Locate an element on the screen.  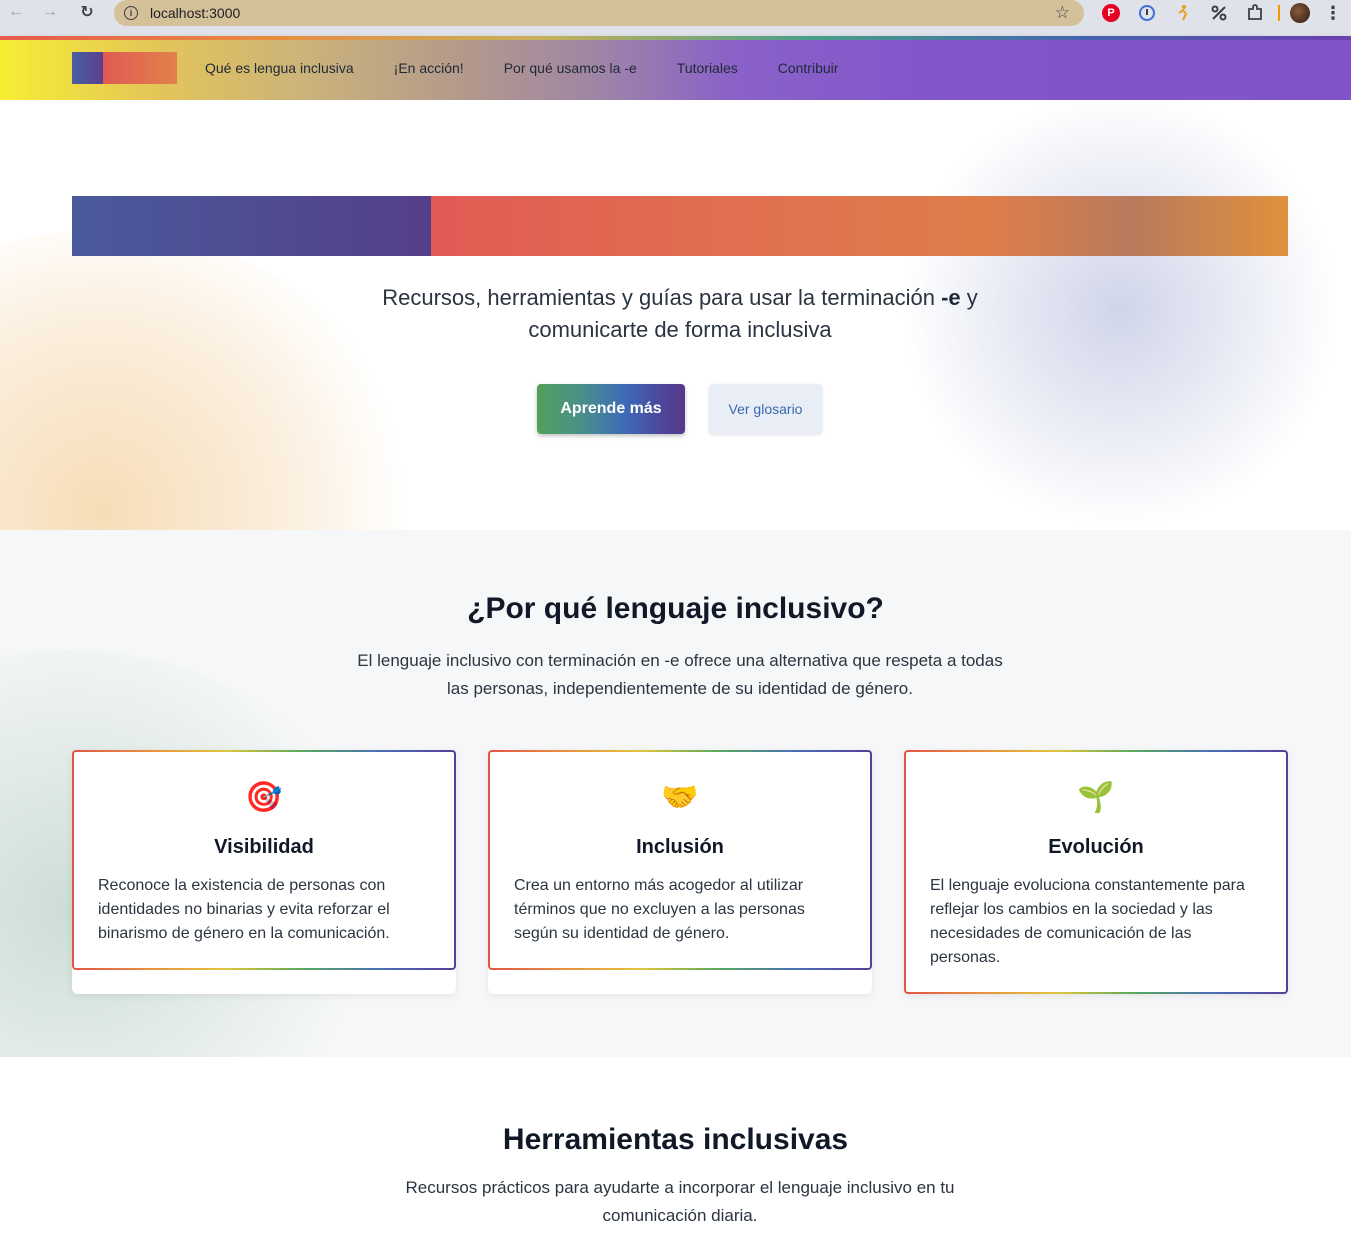
nav-link-tutoriales: Tutoriales is located at coordinates (707, 68).